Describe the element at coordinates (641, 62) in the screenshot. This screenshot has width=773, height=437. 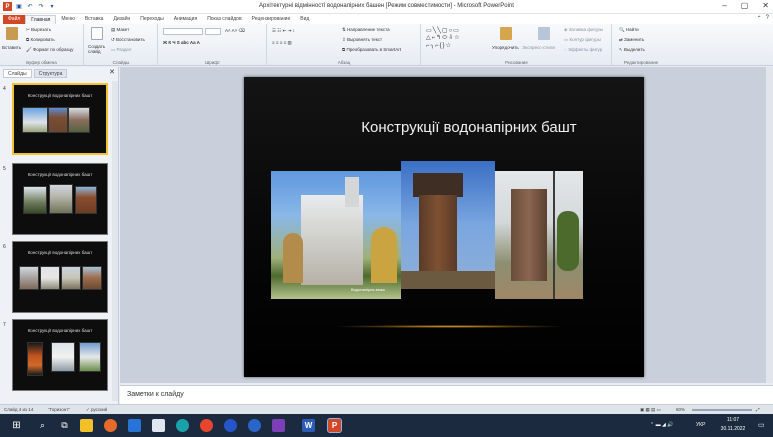
I see `editing-group-label: Редактирование` at that location.